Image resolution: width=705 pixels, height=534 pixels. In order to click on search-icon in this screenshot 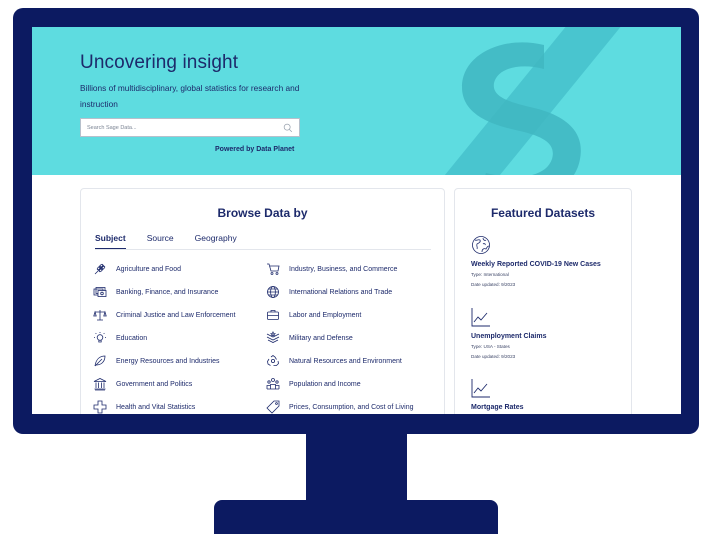, I will do `click(288, 128)`.